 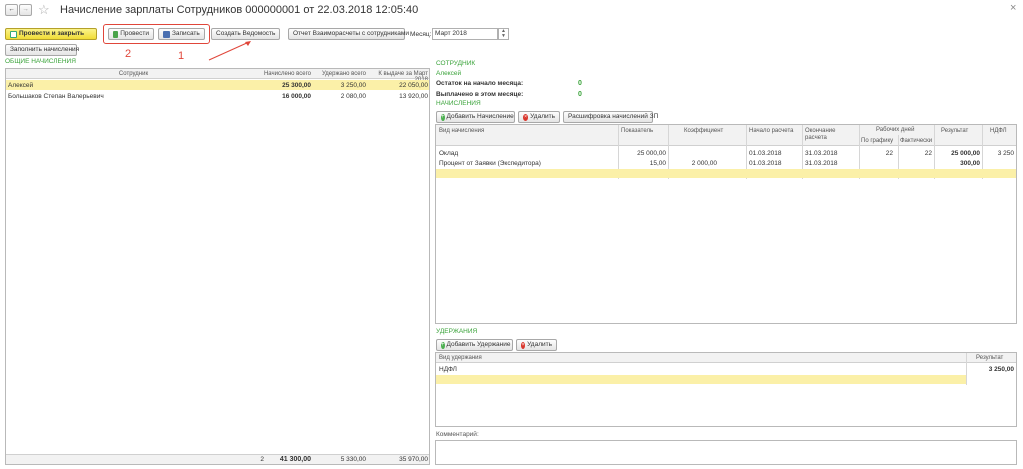 What do you see at coordinates (1001, 369) in the screenshot?
I see `deduction-result: 3 250,00` at bounding box center [1001, 369].